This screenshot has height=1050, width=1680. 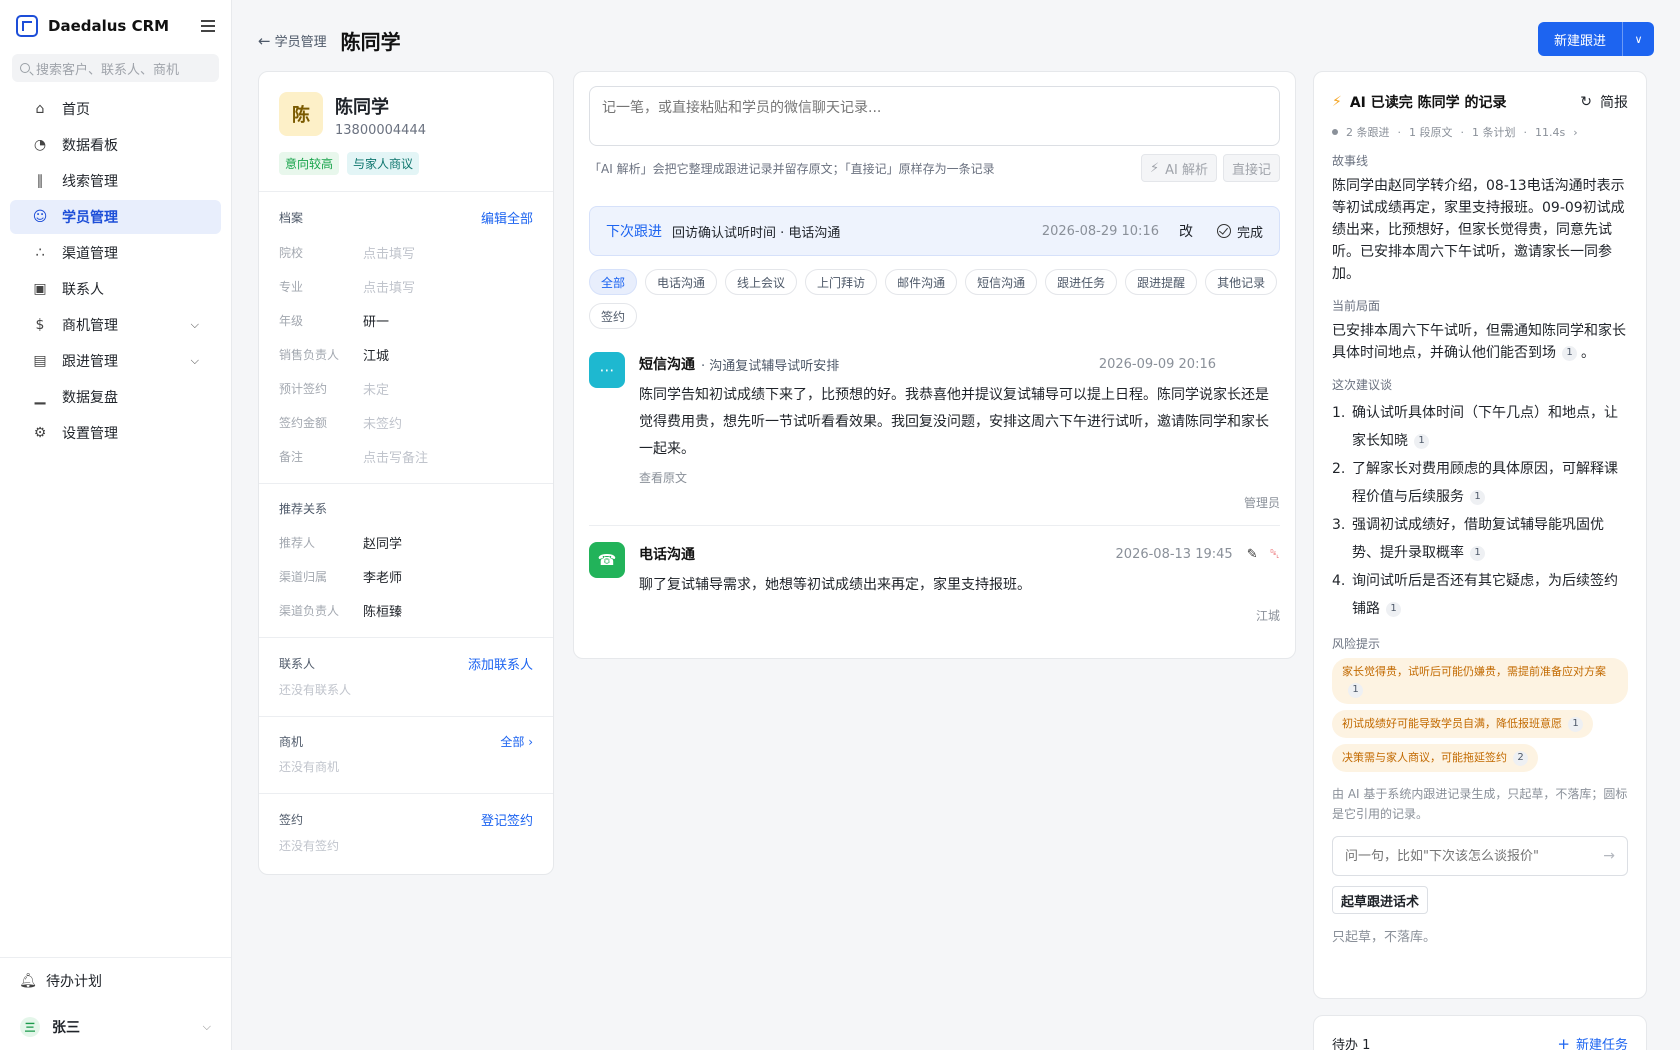 I want to click on sidebar-item-2: ∥ 线索管理, so click(x=115, y=181).